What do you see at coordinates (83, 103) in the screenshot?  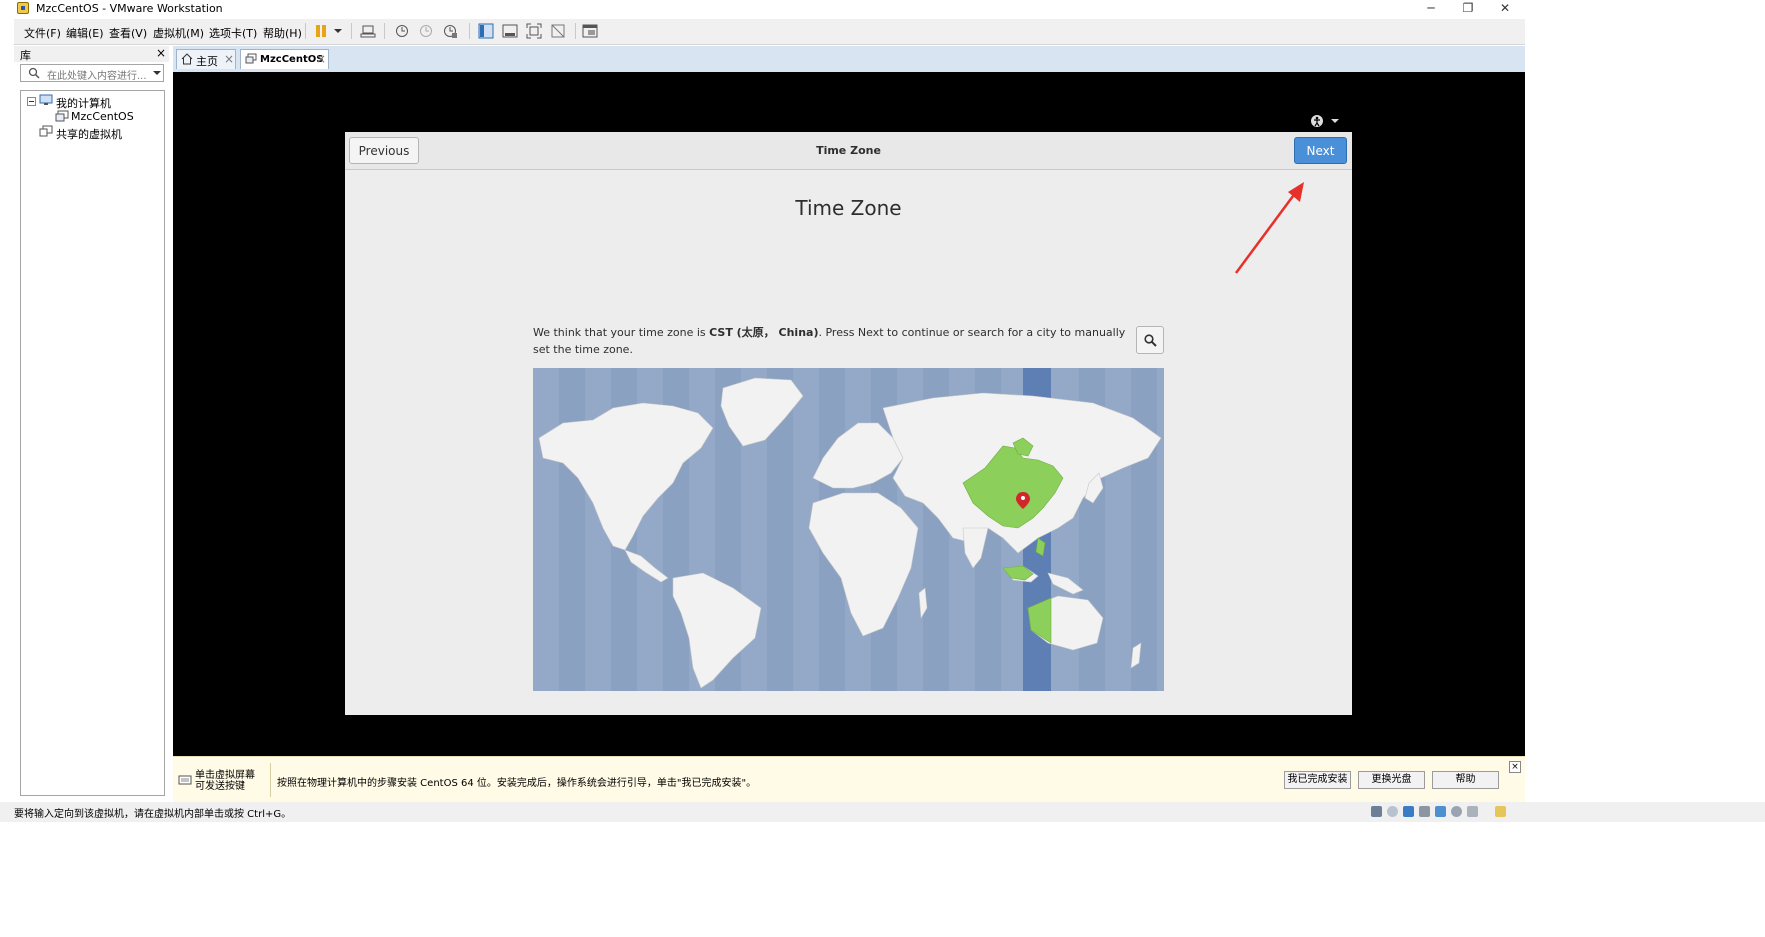 I see `tree-item-my-computer: 我的计算机` at bounding box center [83, 103].